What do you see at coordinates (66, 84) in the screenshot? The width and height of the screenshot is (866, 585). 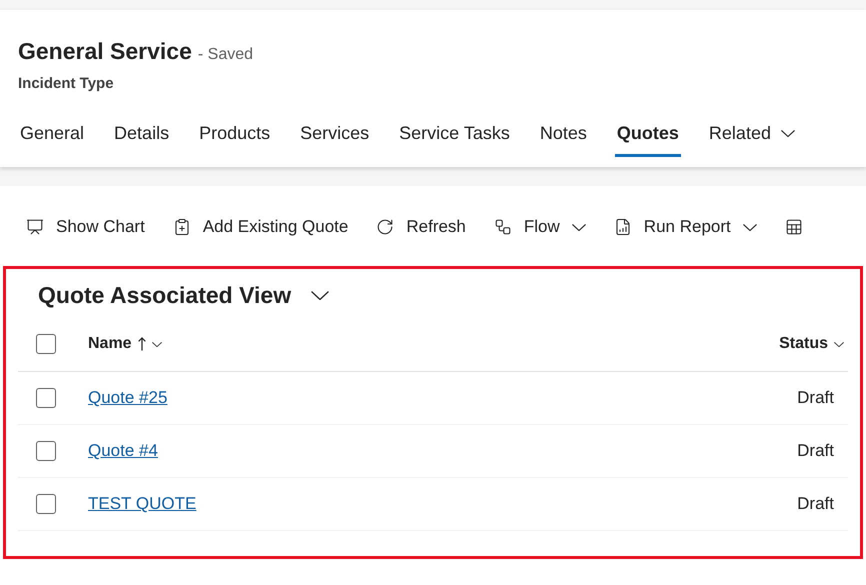 I see `entity-type: Incident Type` at bounding box center [66, 84].